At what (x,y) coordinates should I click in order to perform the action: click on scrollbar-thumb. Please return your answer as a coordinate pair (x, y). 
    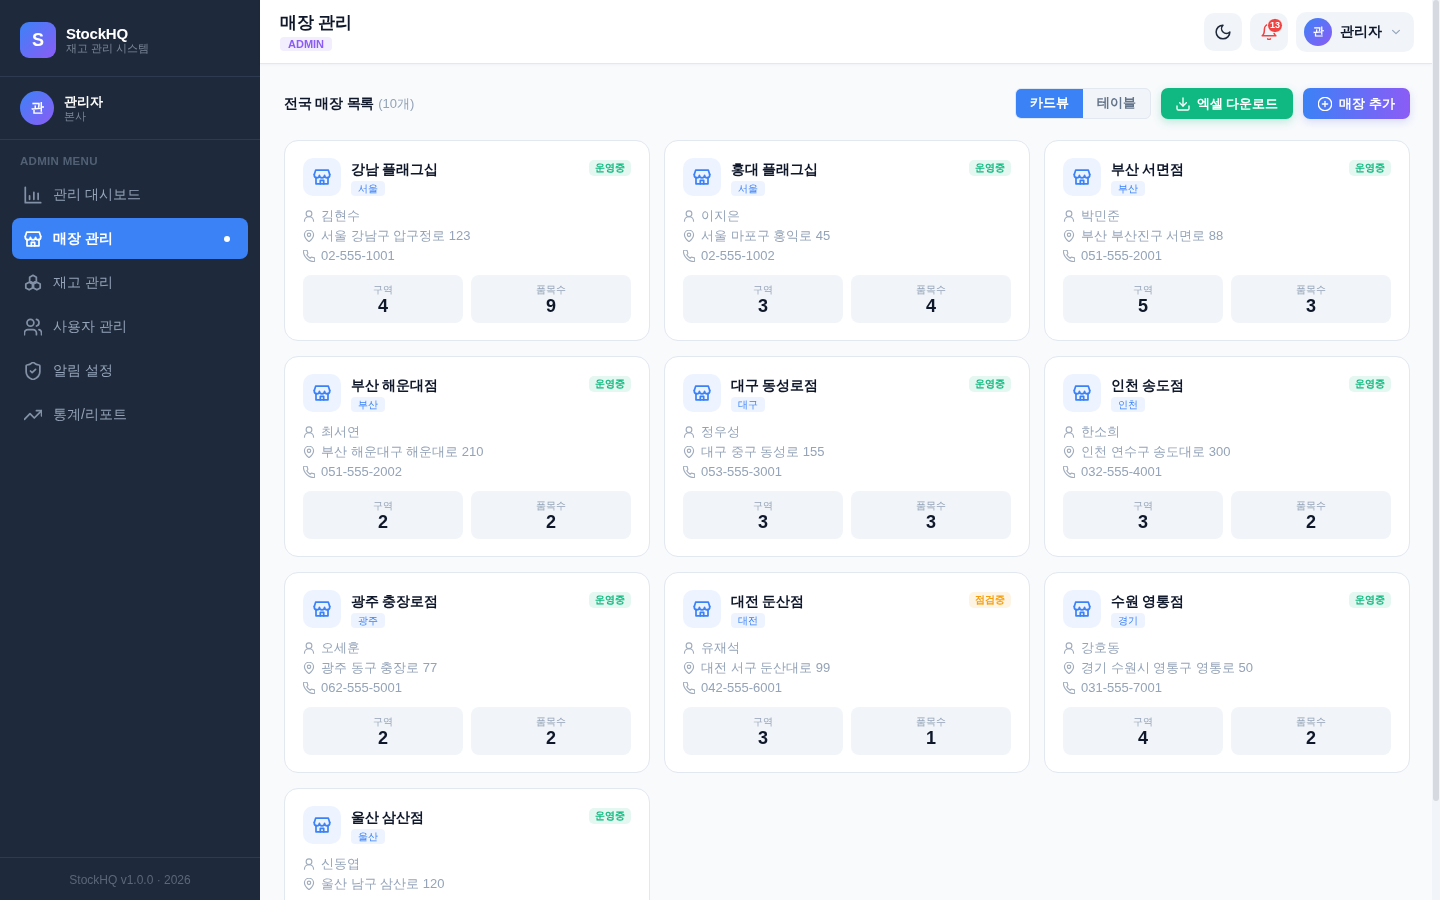
    Looking at the image, I should click on (1436, 400).